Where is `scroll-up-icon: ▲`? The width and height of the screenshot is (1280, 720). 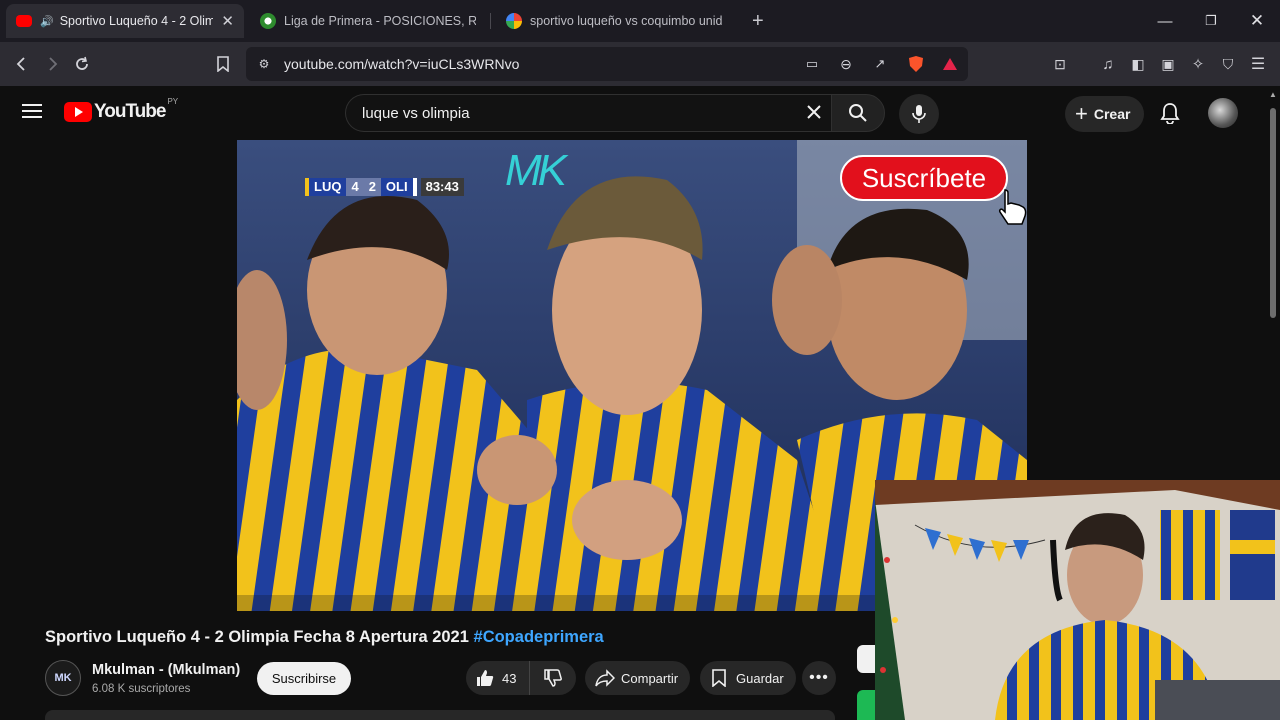 scroll-up-icon: ▲ is located at coordinates (1273, 94).